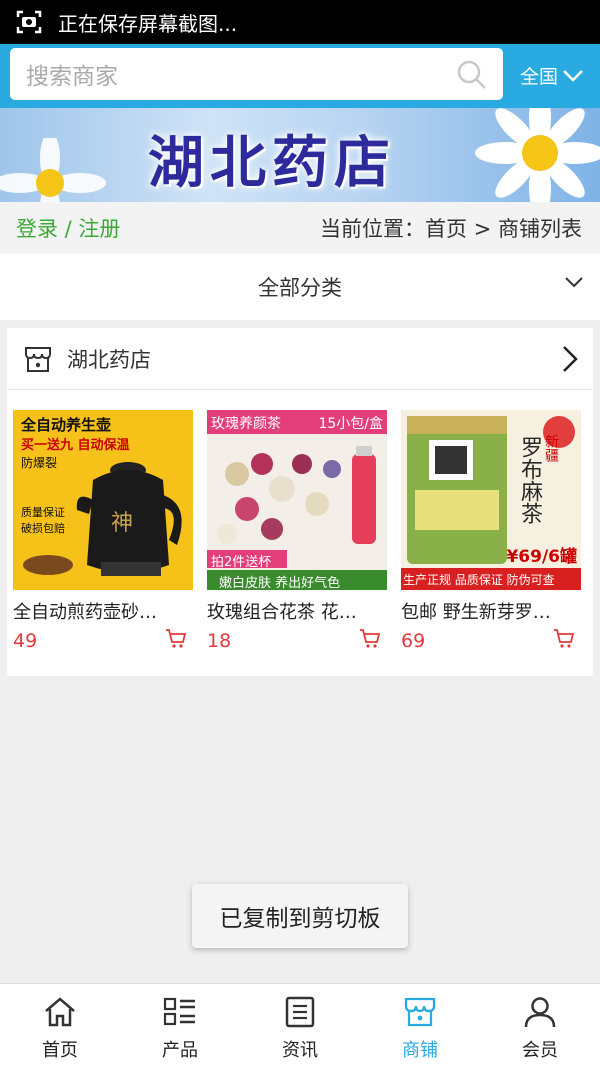 Image resolution: width=600 pixels, height=1067 pixels. I want to click on breadcrumb: 当前位置：首页 > 商铺列表, so click(451, 229).